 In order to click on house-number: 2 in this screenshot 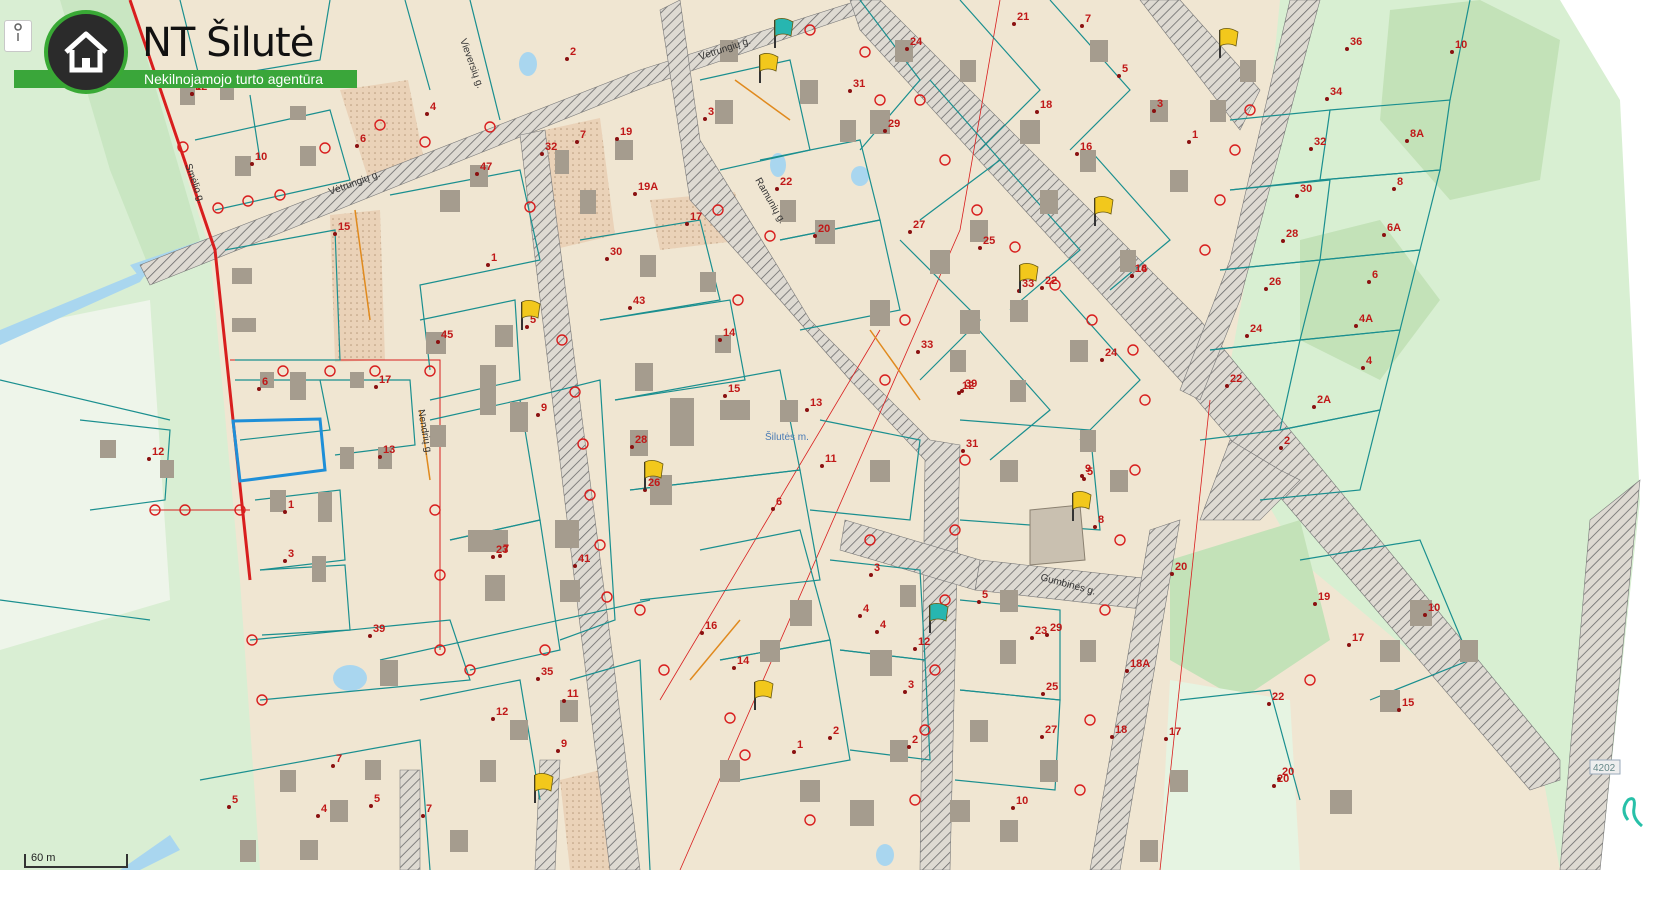, I will do `click(836, 731)`.